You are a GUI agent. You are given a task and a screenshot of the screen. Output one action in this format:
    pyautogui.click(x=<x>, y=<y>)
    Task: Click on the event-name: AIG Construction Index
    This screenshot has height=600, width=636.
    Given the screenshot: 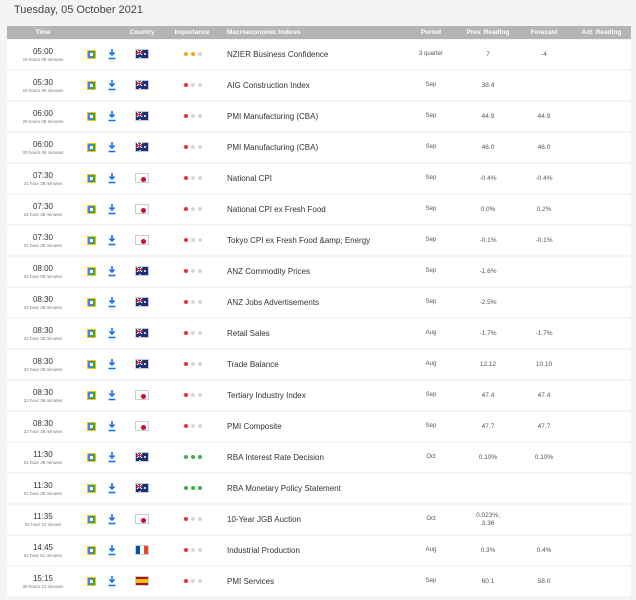 What is the action you would take?
    pyautogui.click(x=268, y=85)
    